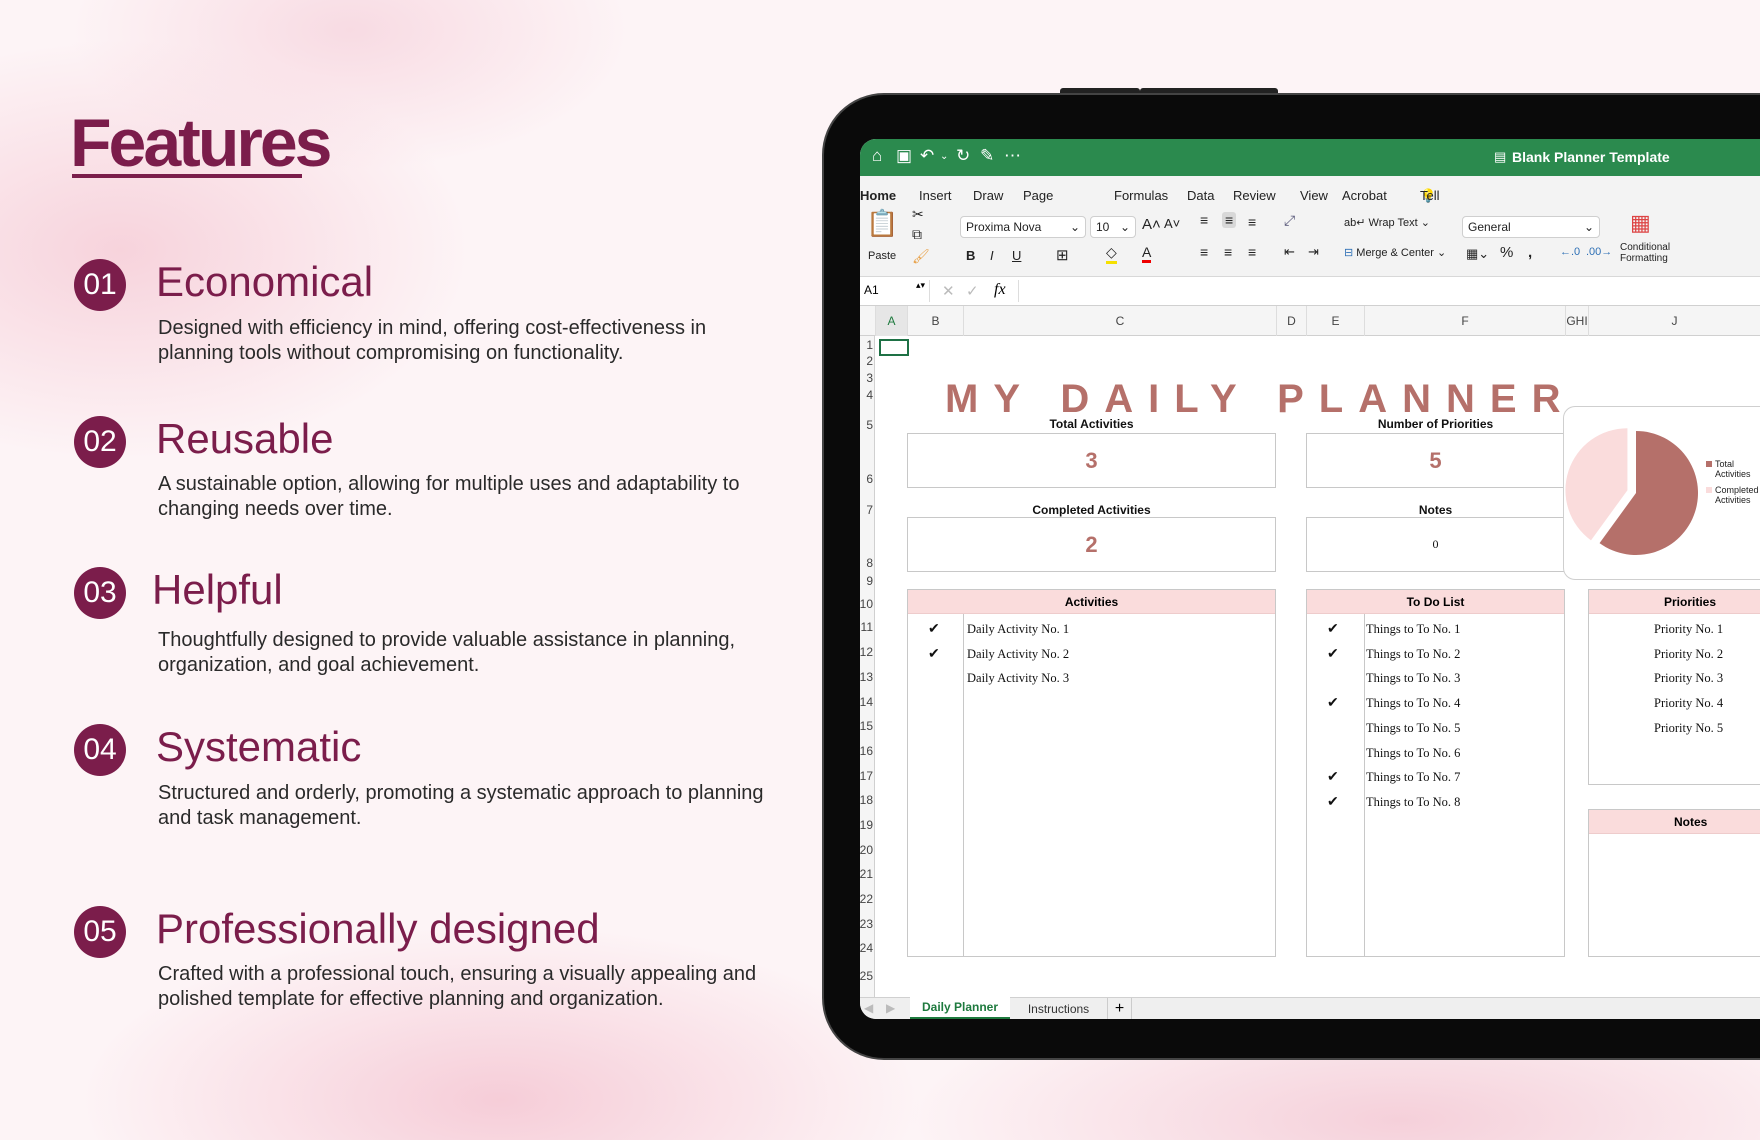 This screenshot has width=1760, height=1140. What do you see at coordinates (1059, 1008) in the screenshot?
I see `tab-instructions: Instructions` at bounding box center [1059, 1008].